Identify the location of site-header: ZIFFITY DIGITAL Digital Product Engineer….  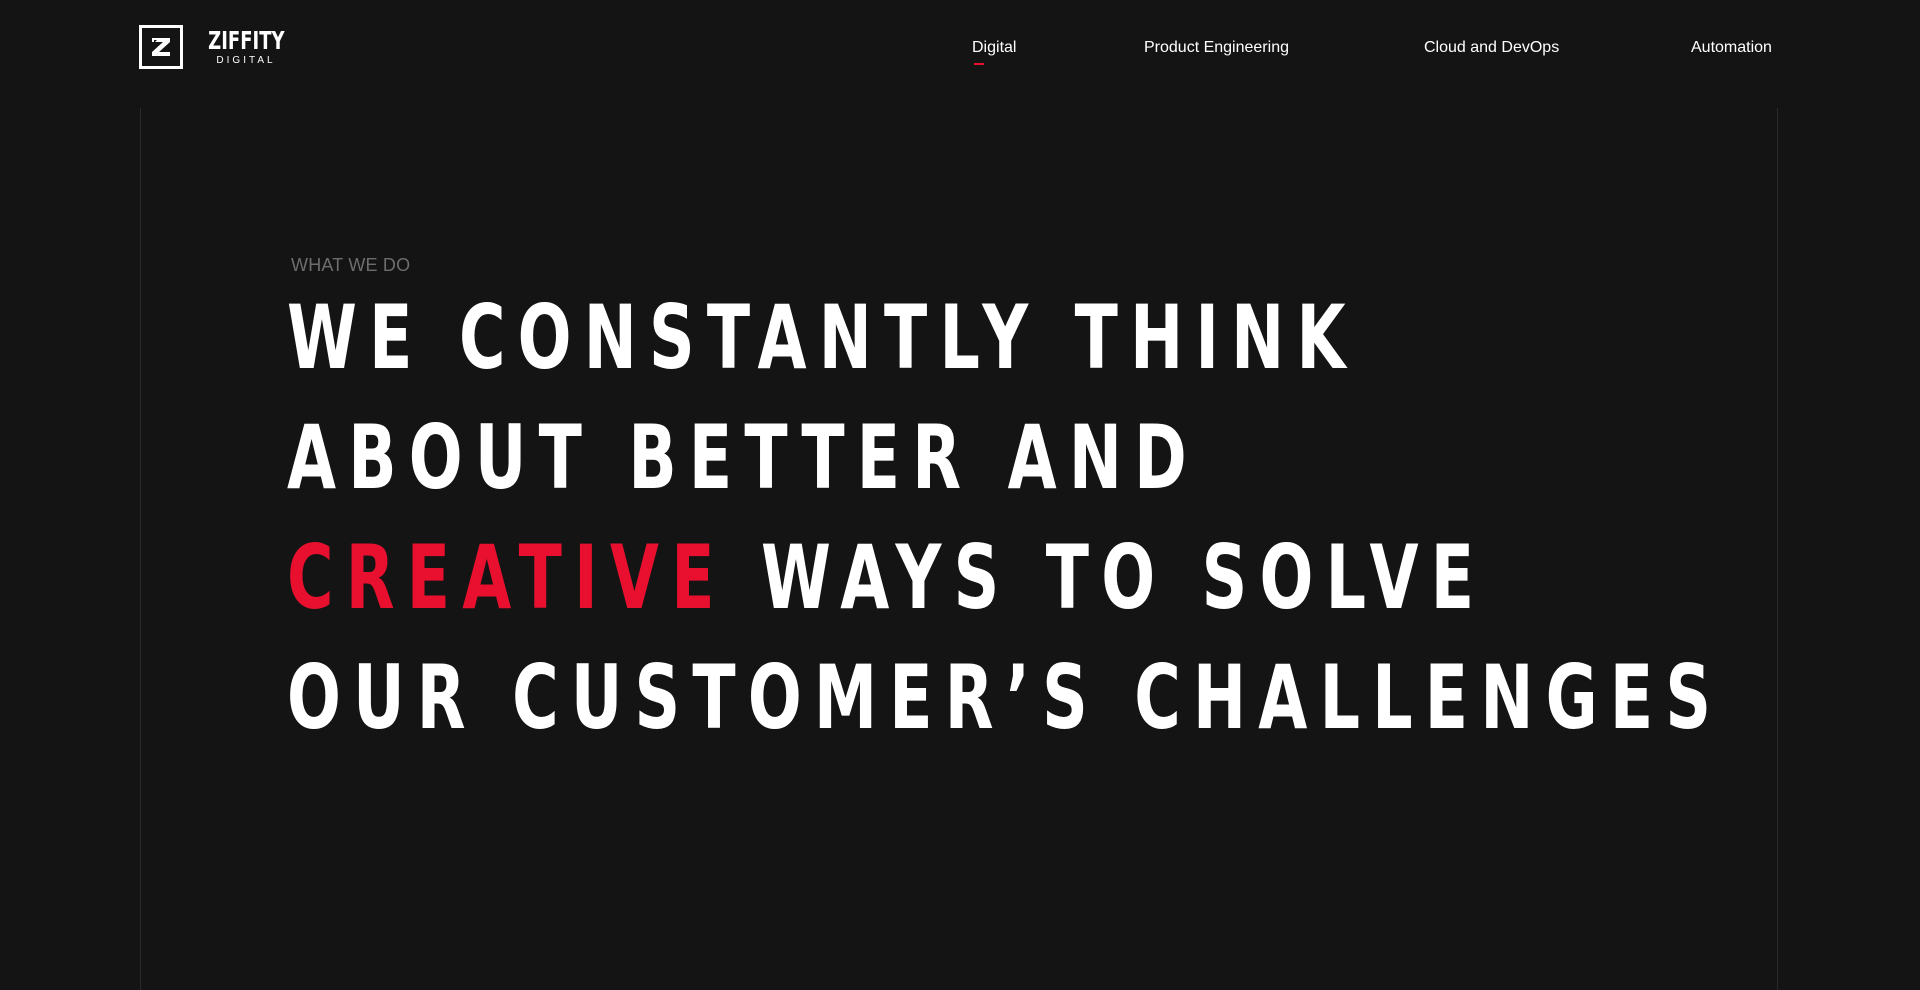
(960, 50).